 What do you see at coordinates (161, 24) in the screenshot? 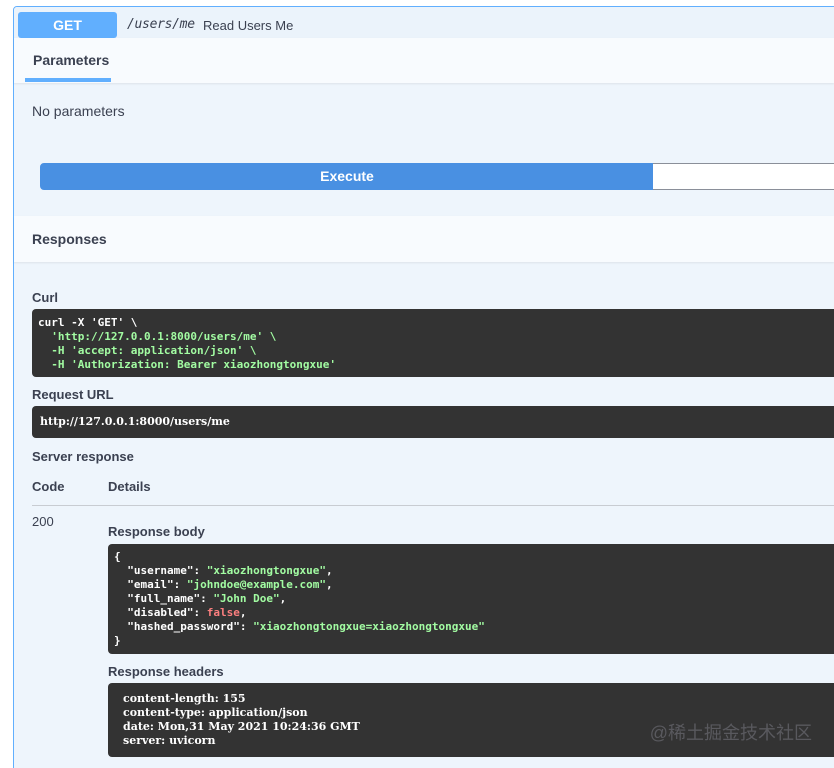
I see `operation-path: /users/me` at bounding box center [161, 24].